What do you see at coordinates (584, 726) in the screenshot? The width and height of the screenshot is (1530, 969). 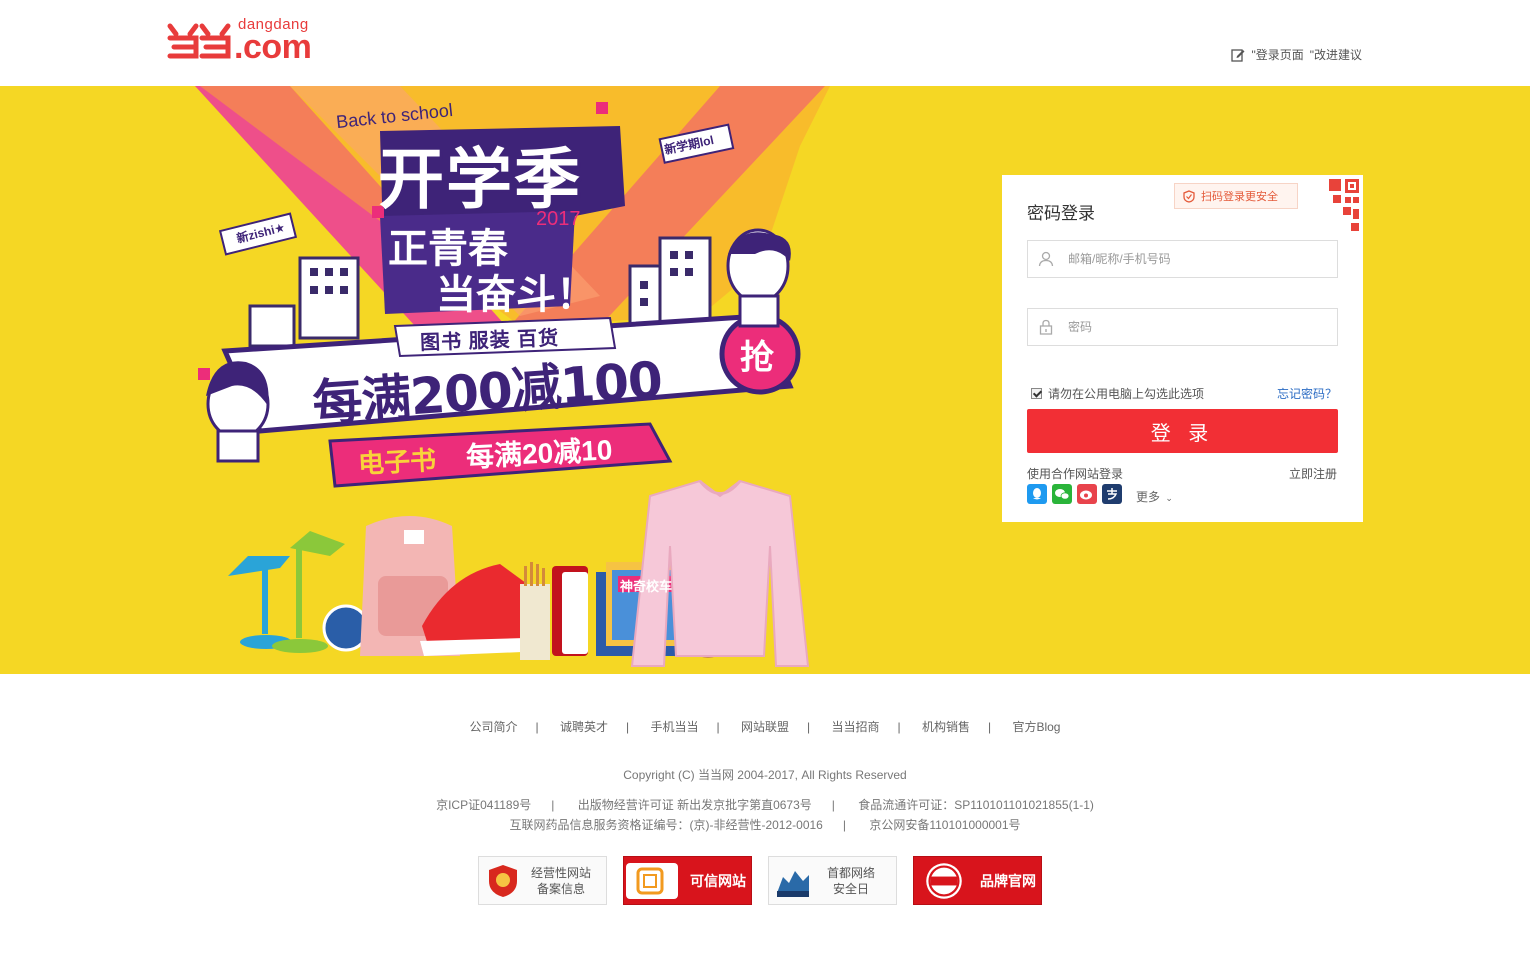 I see `footer-link-jobs: 诚聘英才` at bounding box center [584, 726].